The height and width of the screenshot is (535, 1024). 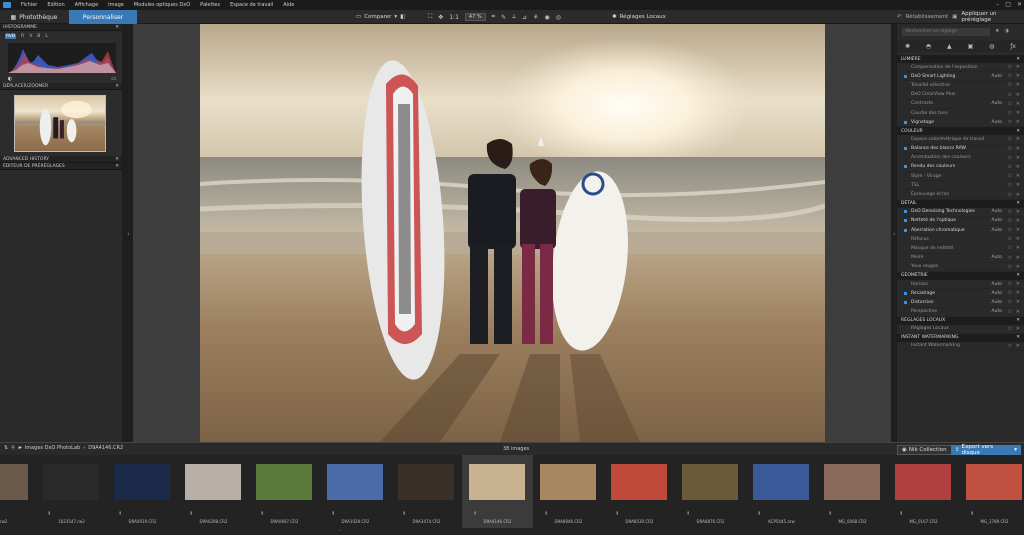 I want to click on setting-row: Instant Watermarking ☆ ✕, so click(x=960, y=347).